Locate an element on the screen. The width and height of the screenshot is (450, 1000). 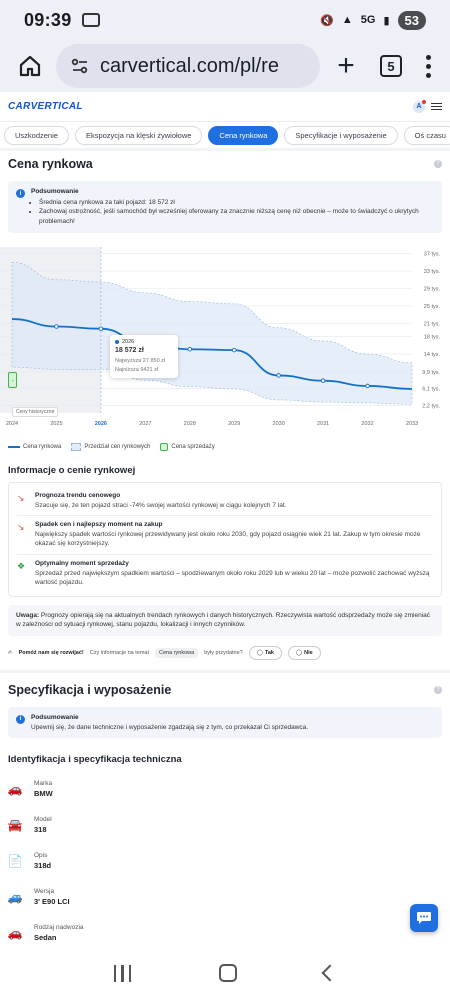
x-tick-label: 2027 is located at coordinates (145, 424).